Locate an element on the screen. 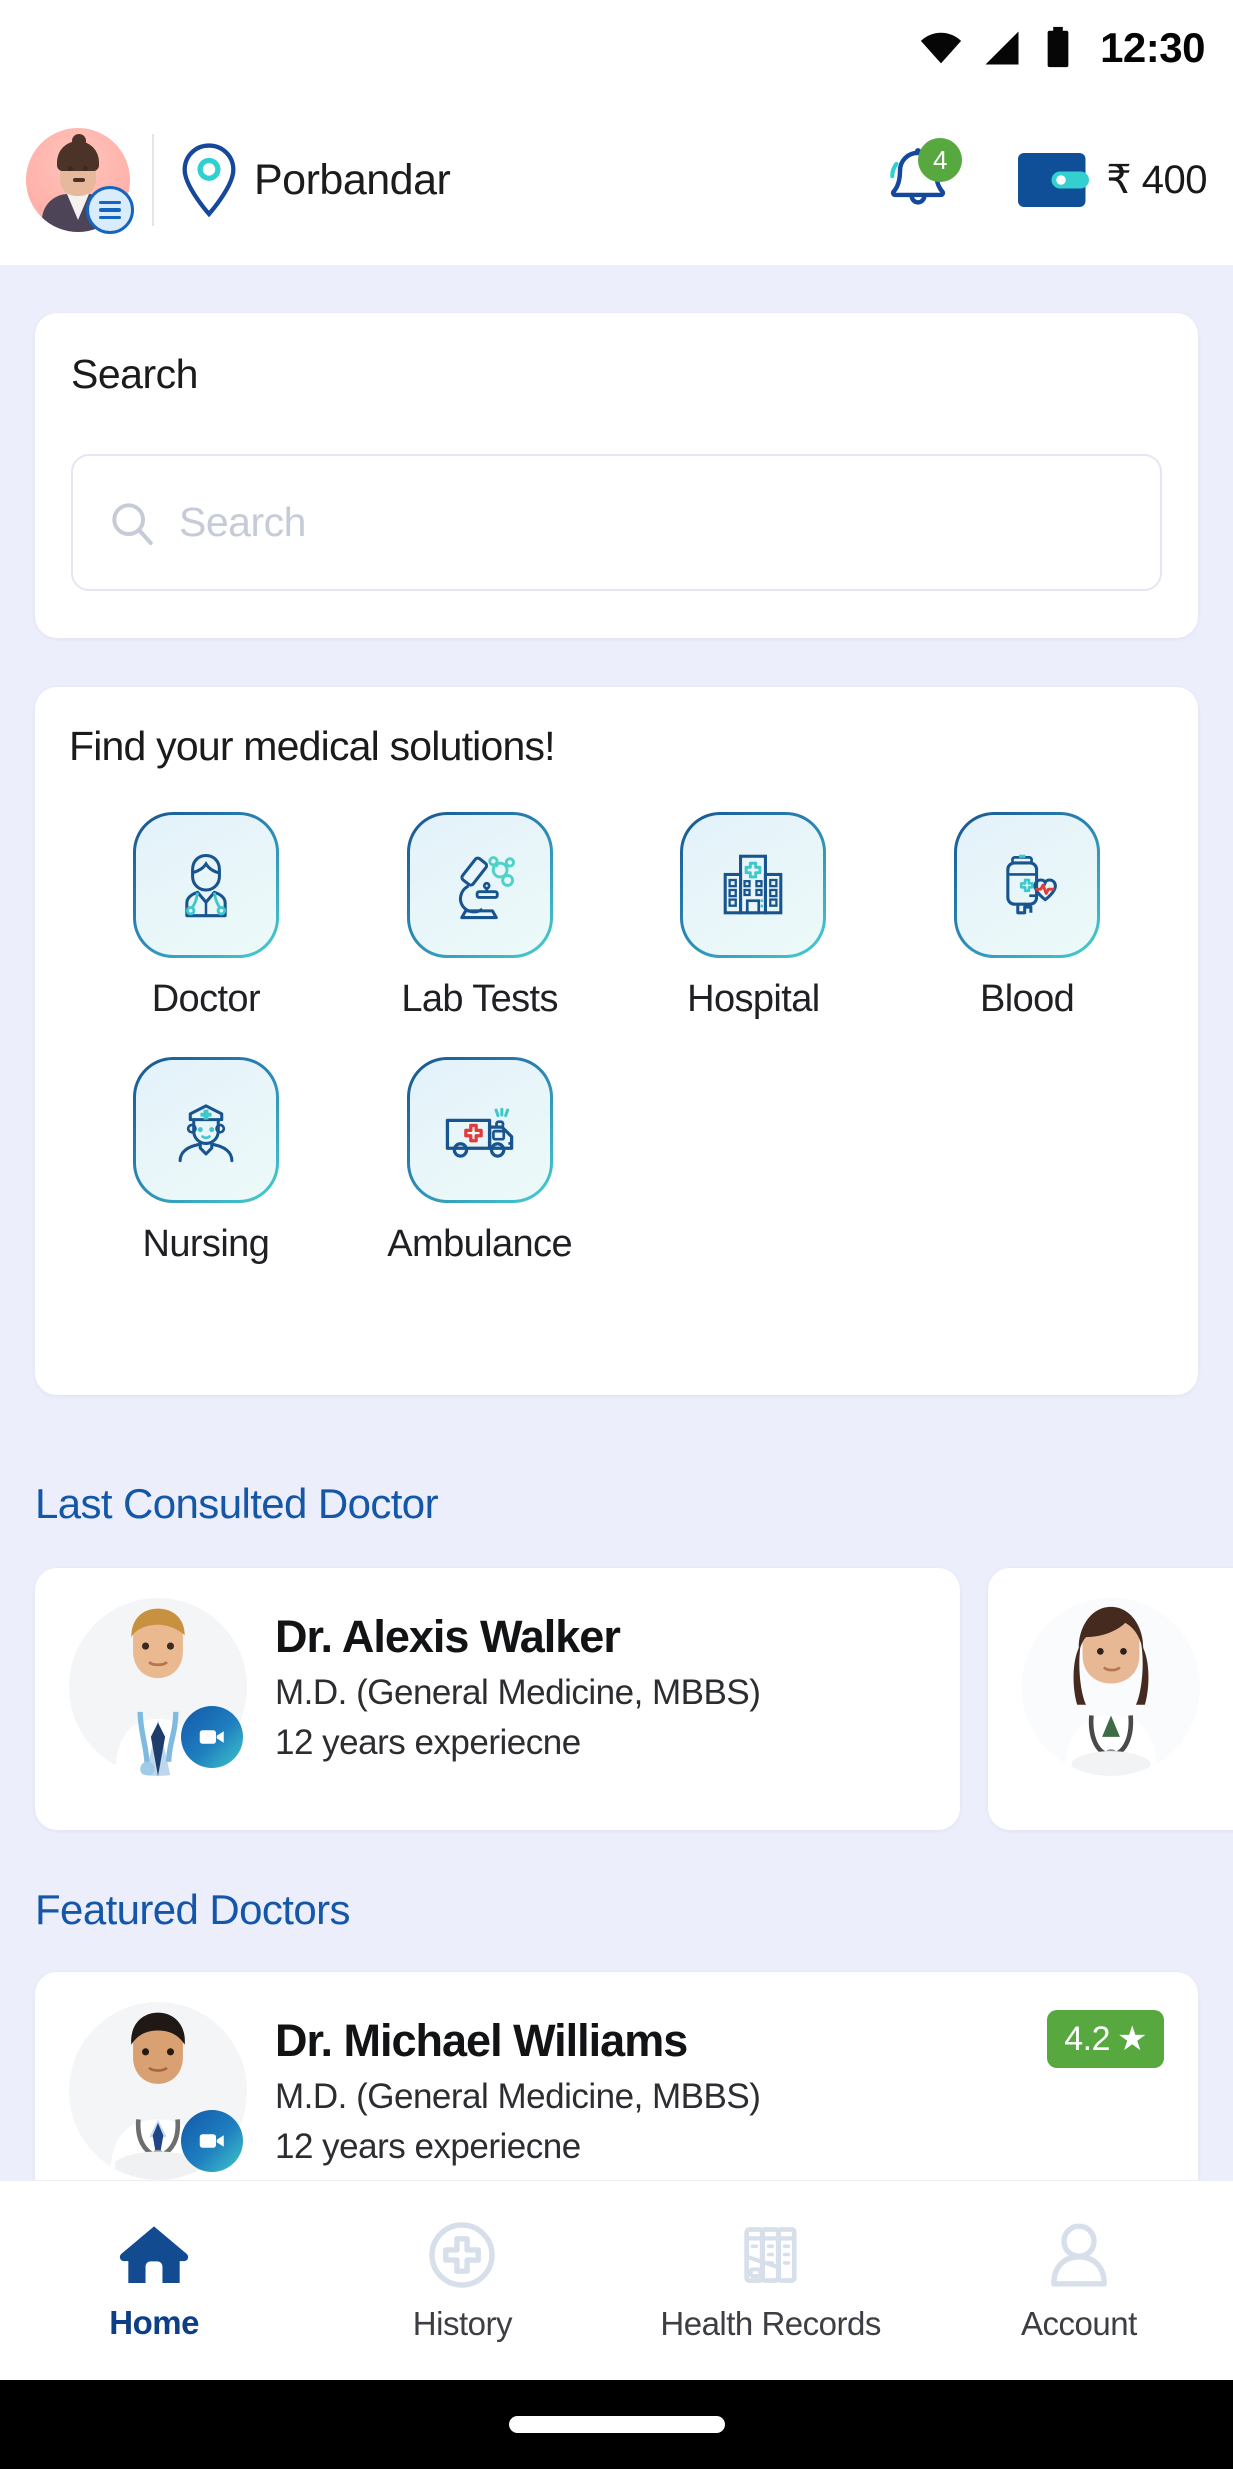 This screenshot has height=2469, width=1233. nav-label: History is located at coordinates (462, 2323).